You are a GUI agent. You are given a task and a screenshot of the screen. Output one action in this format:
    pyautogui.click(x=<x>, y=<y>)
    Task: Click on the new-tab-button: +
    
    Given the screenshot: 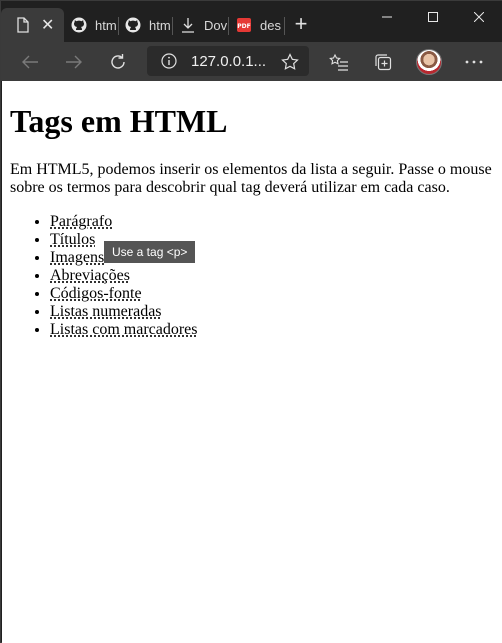 What is the action you would take?
    pyautogui.click(x=301, y=24)
    